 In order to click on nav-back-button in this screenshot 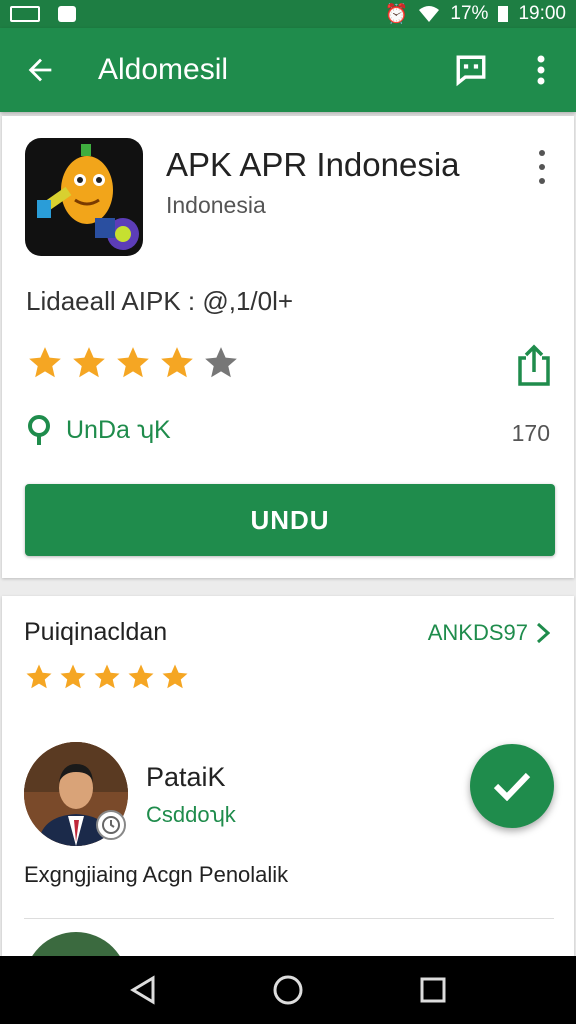, I will do `click(143, 990)`.